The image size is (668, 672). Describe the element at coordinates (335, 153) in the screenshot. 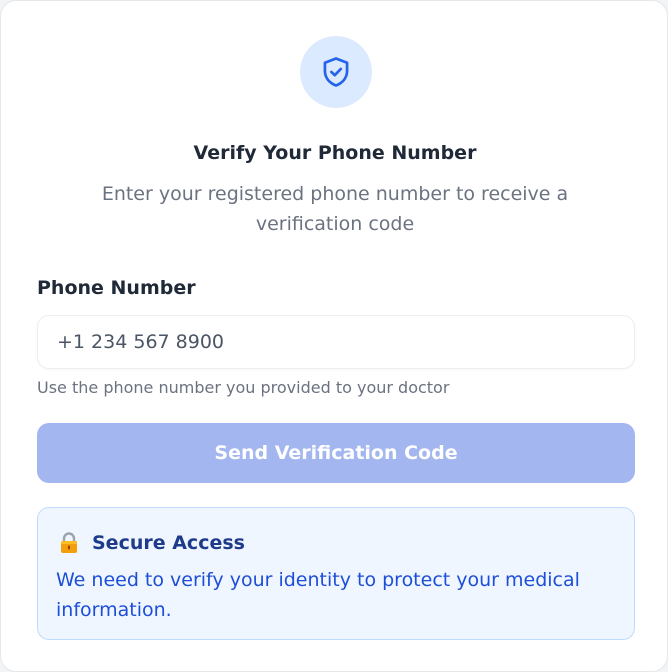

I see `page-title: Verify Your Phone Number` at that location.